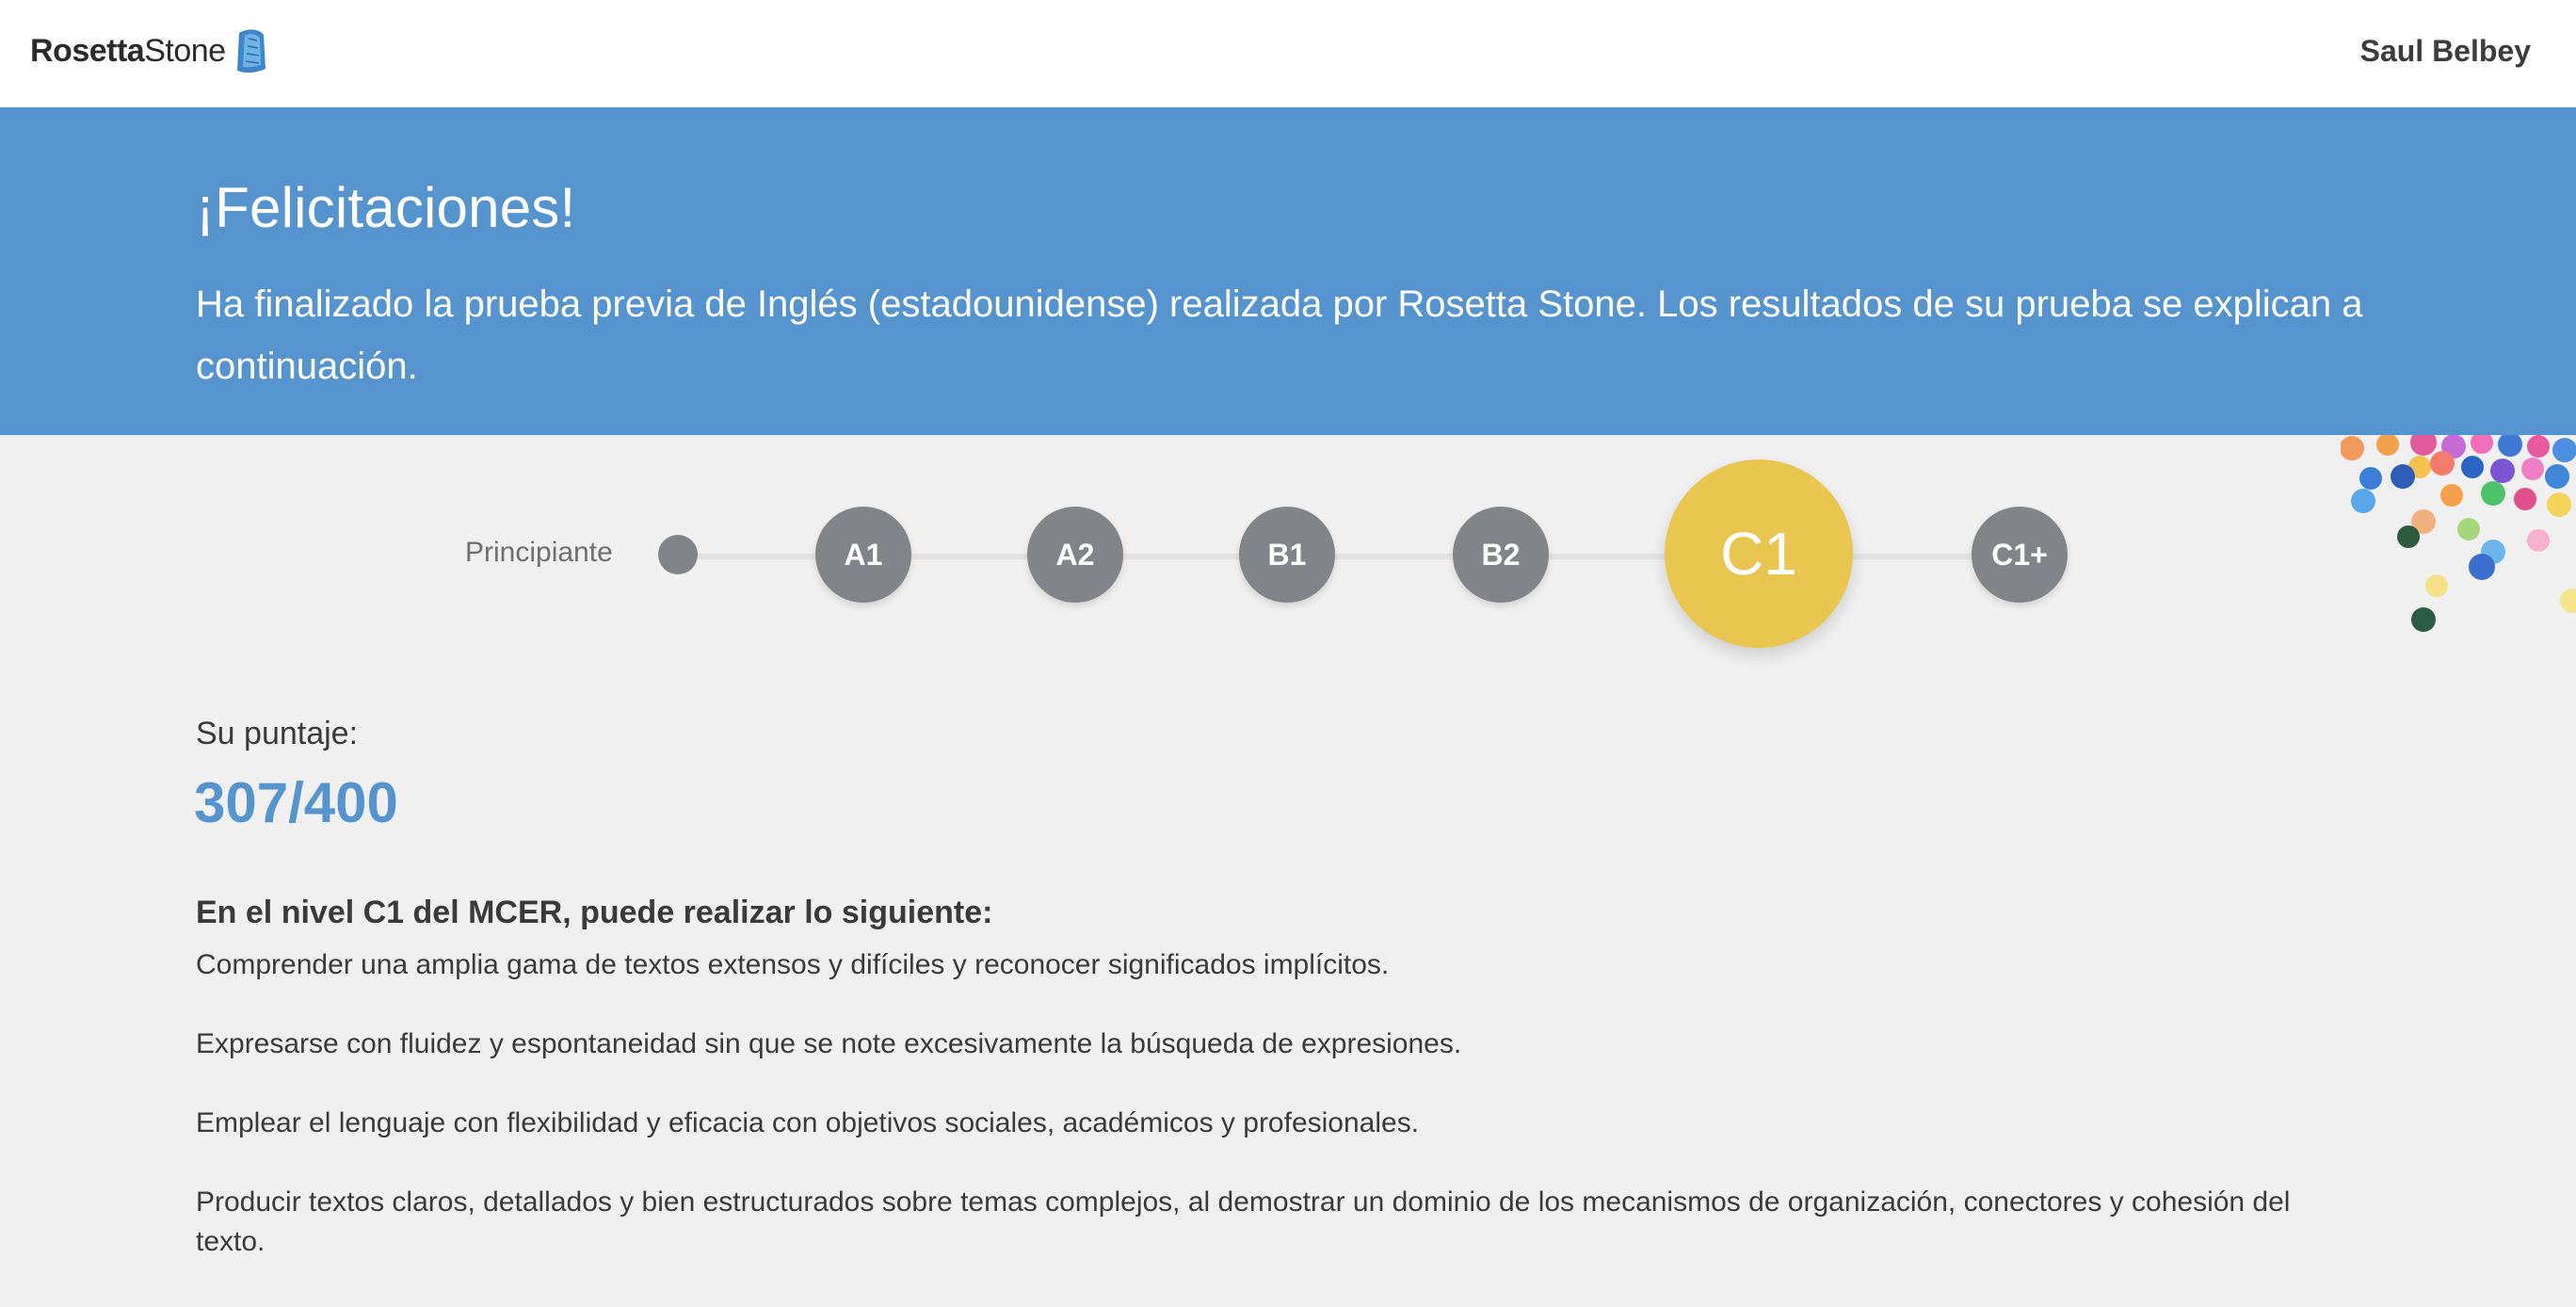  I want to click on logo-text: RosettaStone, so click(128, 51).